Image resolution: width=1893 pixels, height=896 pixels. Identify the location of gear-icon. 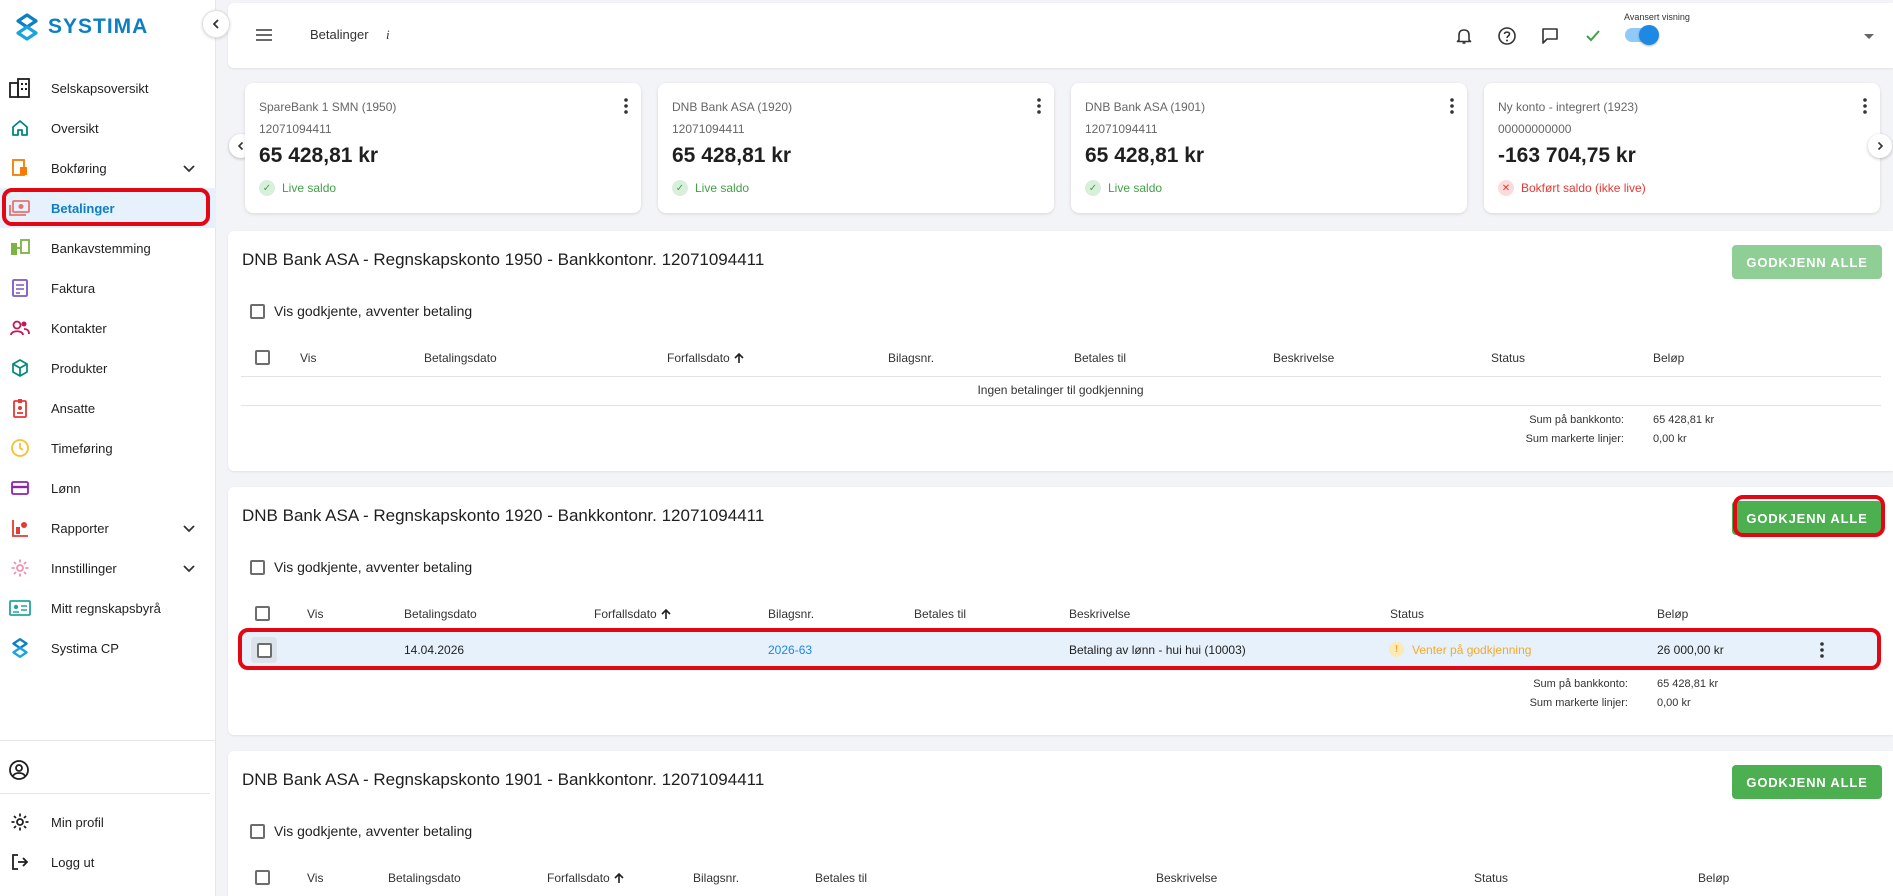
(20, 568).